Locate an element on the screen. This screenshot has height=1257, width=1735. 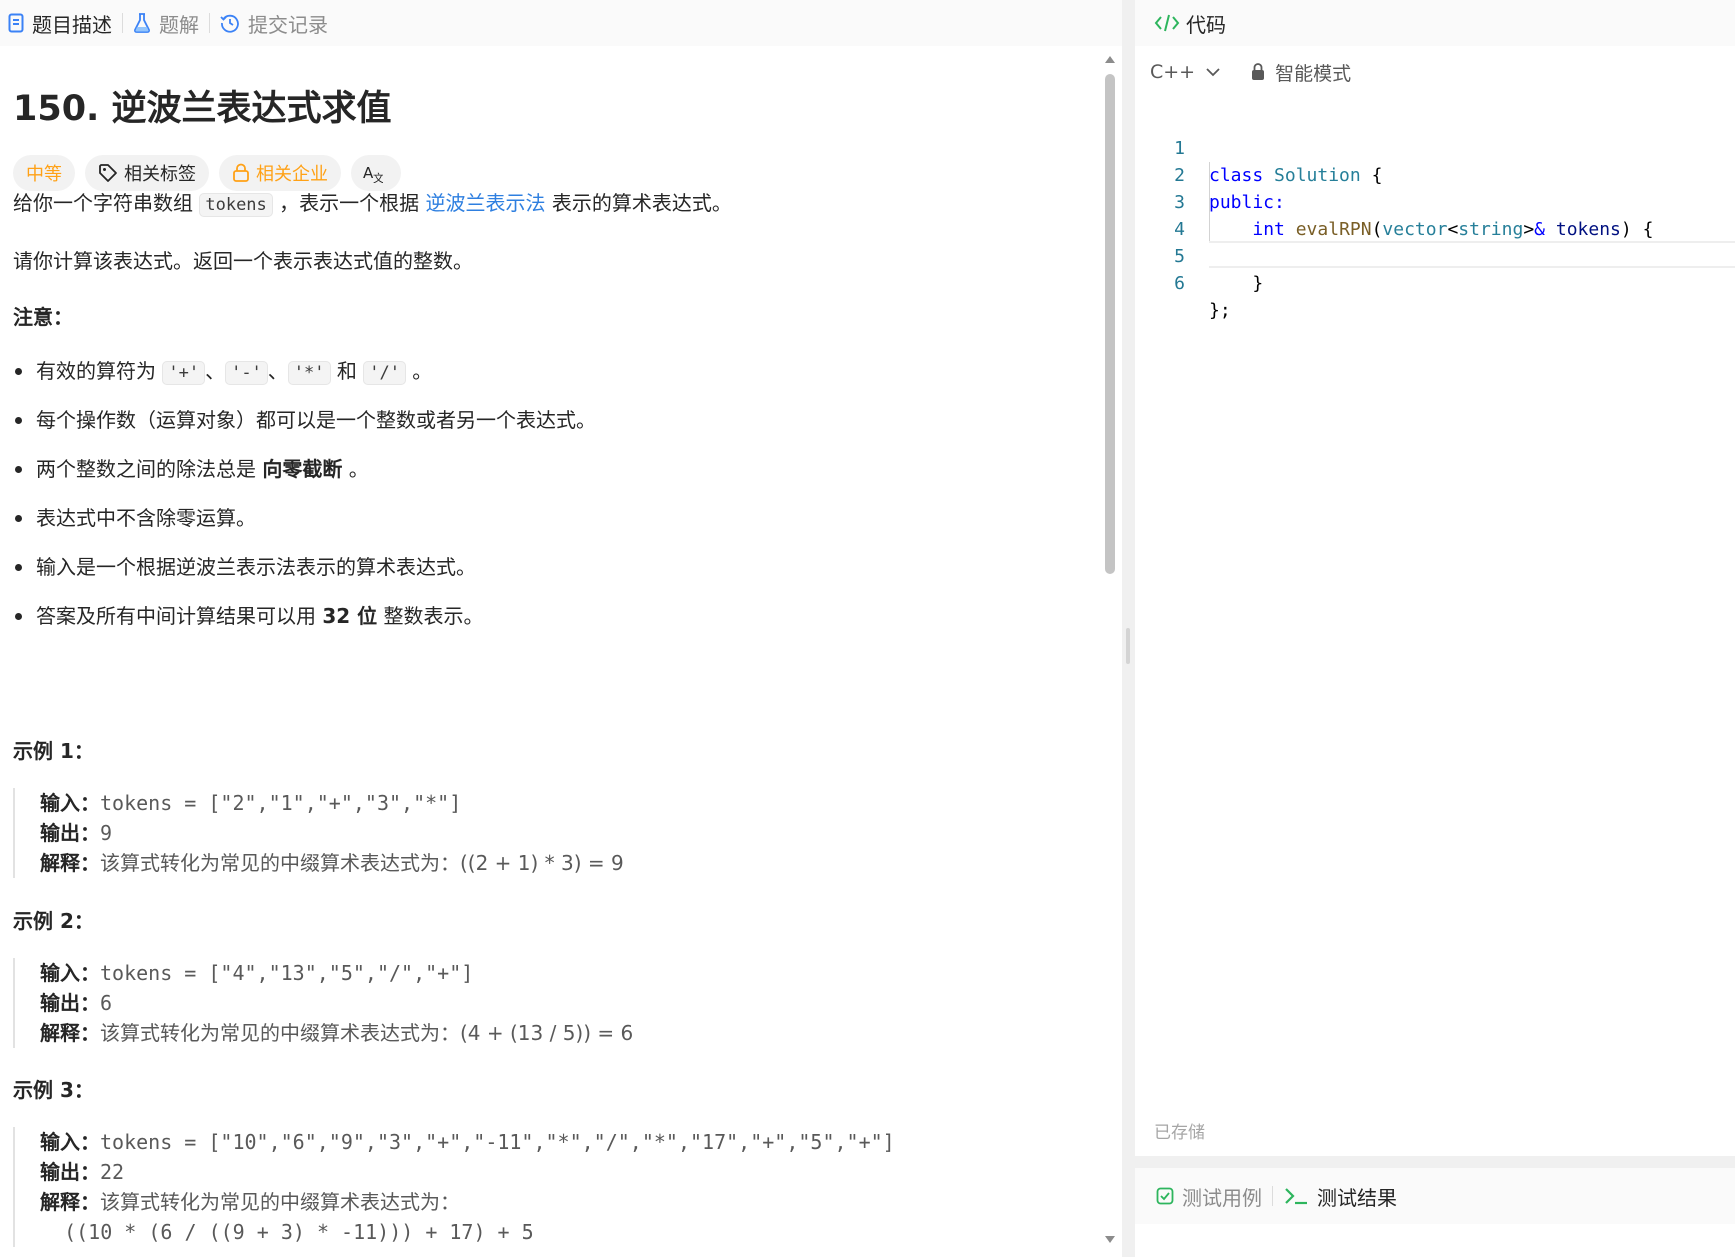
list-item: 两个整数之间的除法总是 向零截断 。 is located at coordinates (553, 469).